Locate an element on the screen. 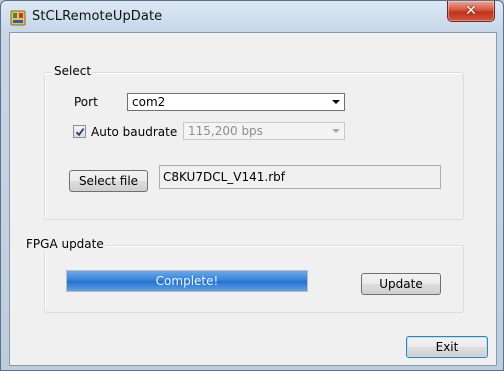 Image resolution: width=504 pixels, height=371 pixels. auto-baudrate-checkbox is located at coordinates (79, 131).